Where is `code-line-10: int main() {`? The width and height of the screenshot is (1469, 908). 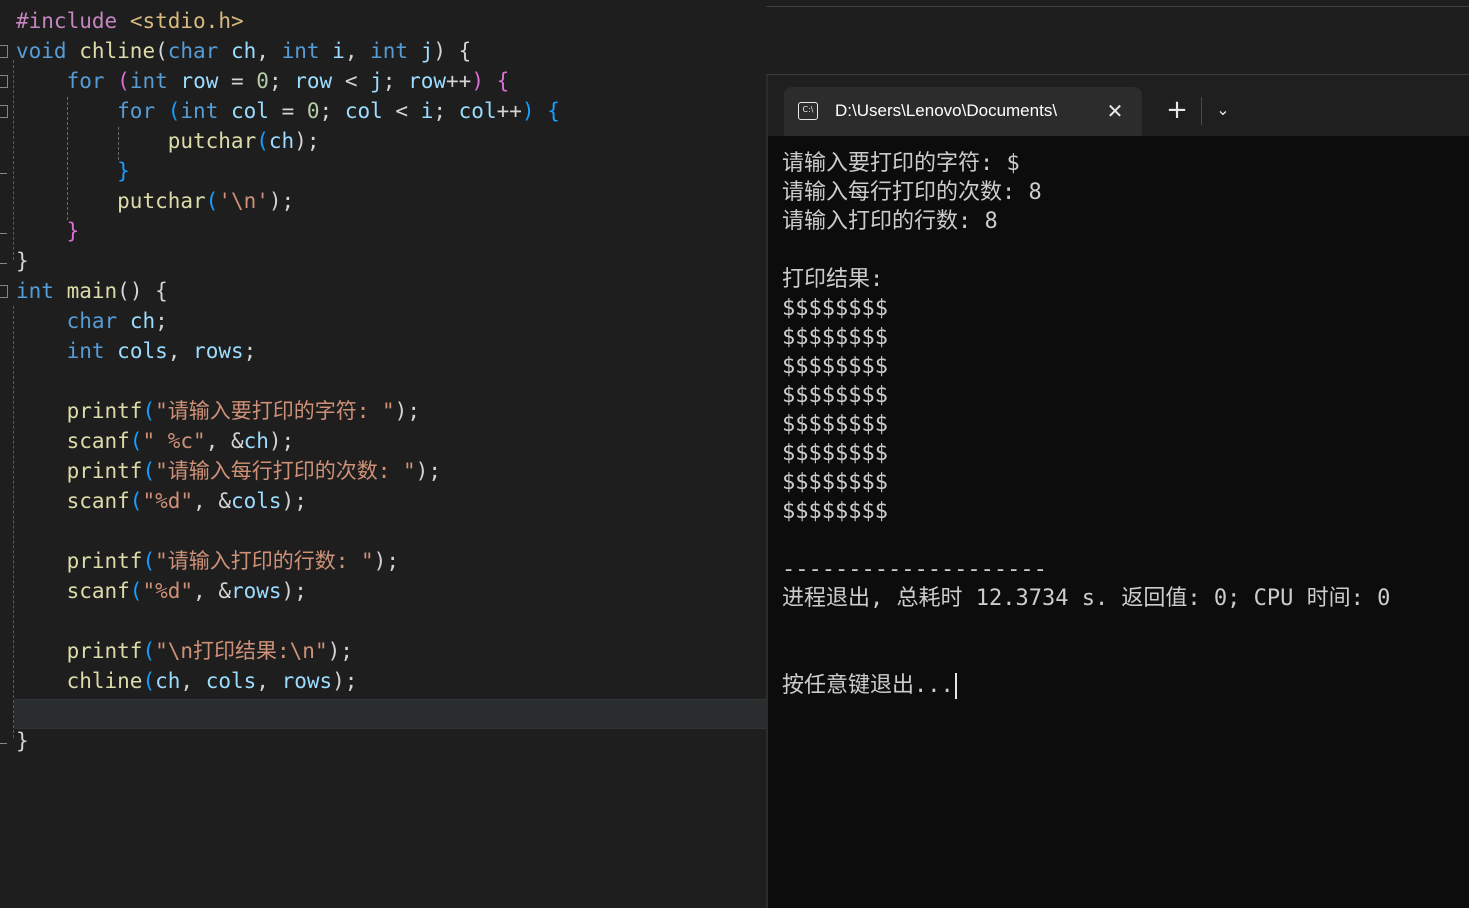 code-line-10: int main() { is located at coordinates (92, 291).